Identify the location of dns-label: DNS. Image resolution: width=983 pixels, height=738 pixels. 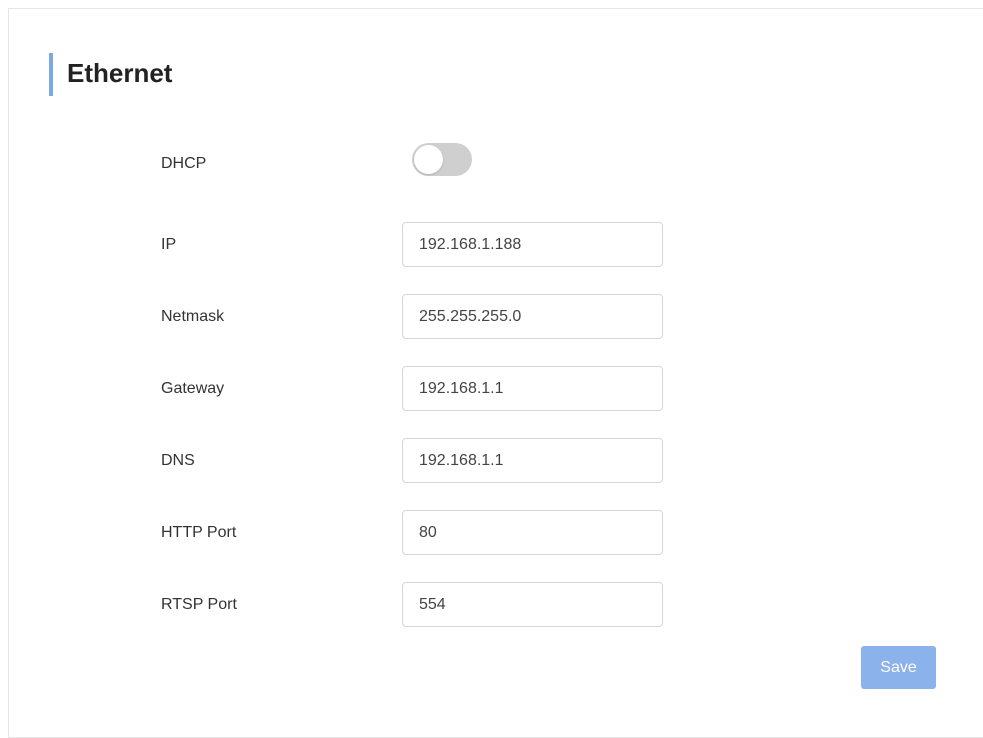
(178, 460).